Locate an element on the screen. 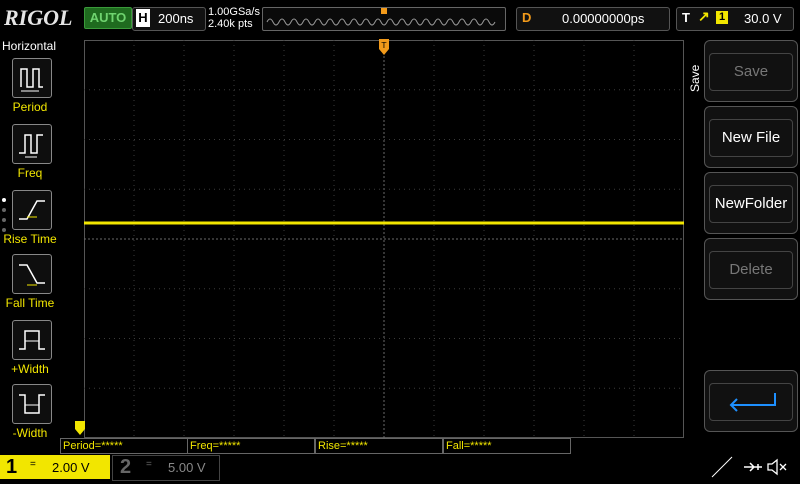 The image size is (800, 484). save-button: Save is located at coordinates (751, 71).